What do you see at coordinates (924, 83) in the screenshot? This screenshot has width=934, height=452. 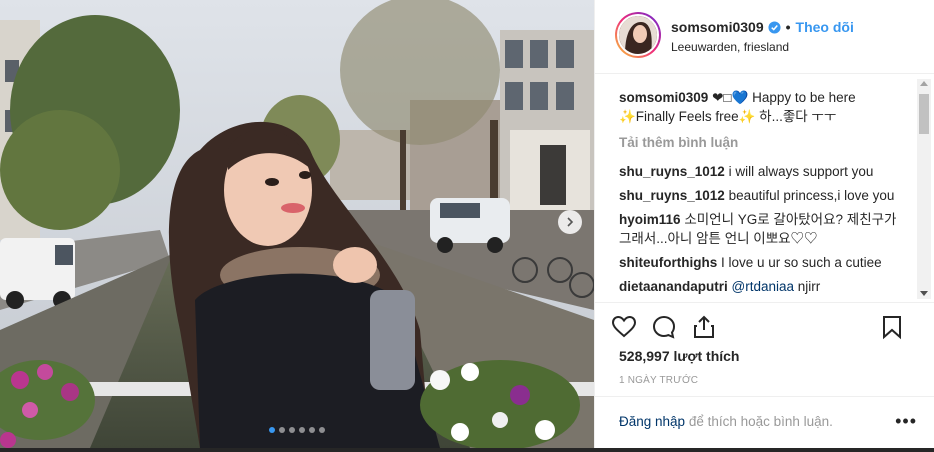 I see `scroll-up-arrow` at bounding box center [924, 83].